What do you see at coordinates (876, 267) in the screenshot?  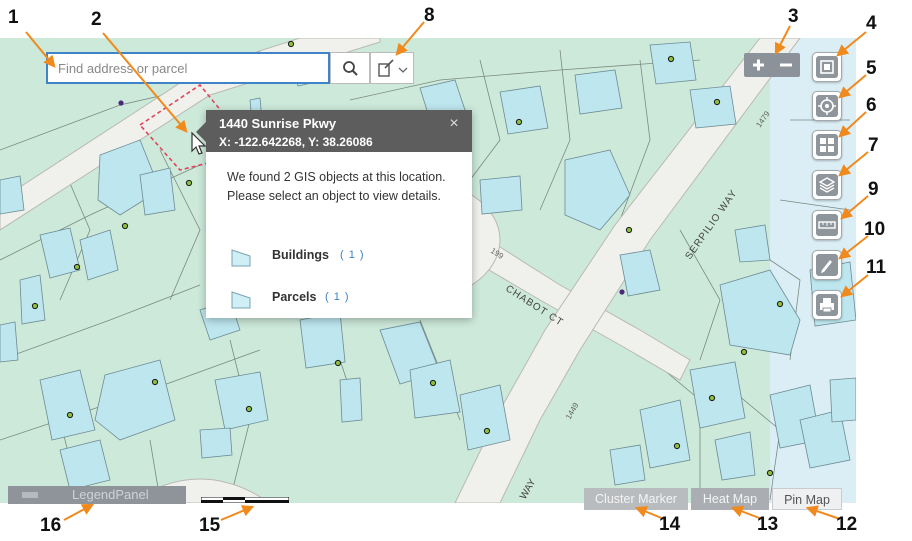 I see `callout-number: 11` at bounding box center [876, 267].